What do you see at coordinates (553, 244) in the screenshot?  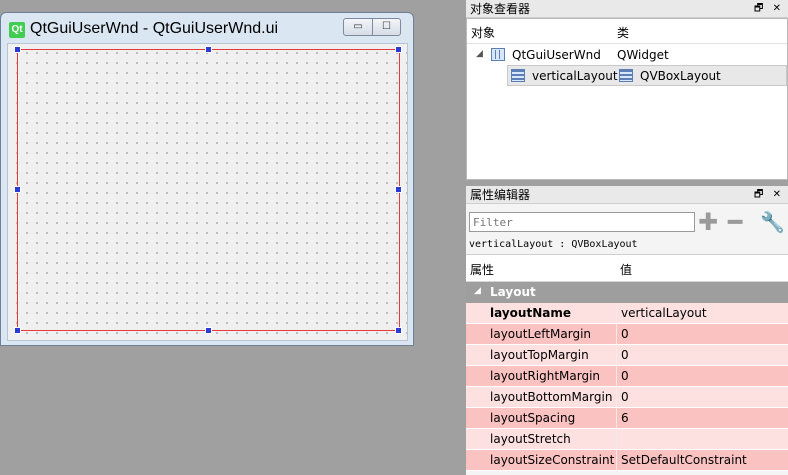 I see `selected-object-label: verticalLayout : QVBoxLayout` at bounding box center [553, 244].